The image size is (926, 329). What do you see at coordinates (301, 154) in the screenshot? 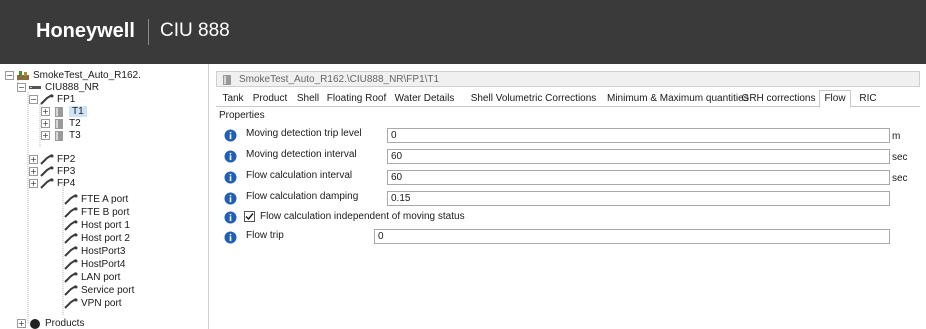
I see `property-label: Moving detection interval` at bounding box center [301, 154].